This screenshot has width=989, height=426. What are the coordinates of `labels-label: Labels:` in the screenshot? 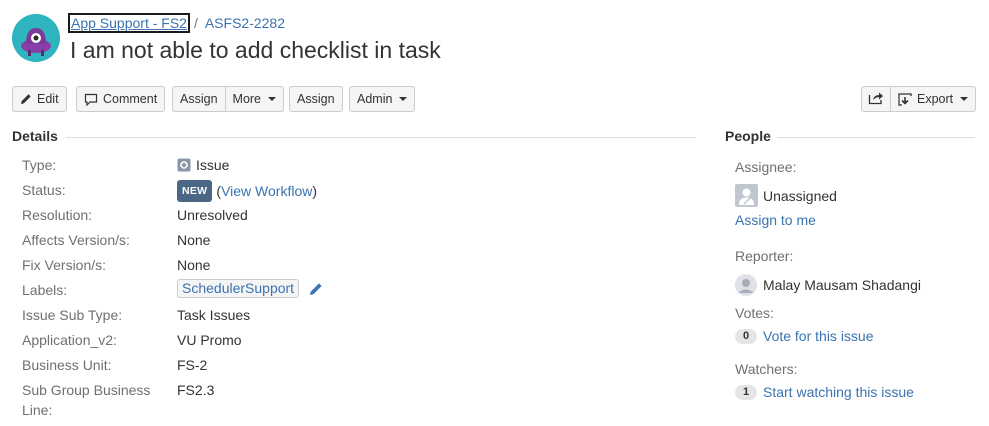 It's located at (45, 290).